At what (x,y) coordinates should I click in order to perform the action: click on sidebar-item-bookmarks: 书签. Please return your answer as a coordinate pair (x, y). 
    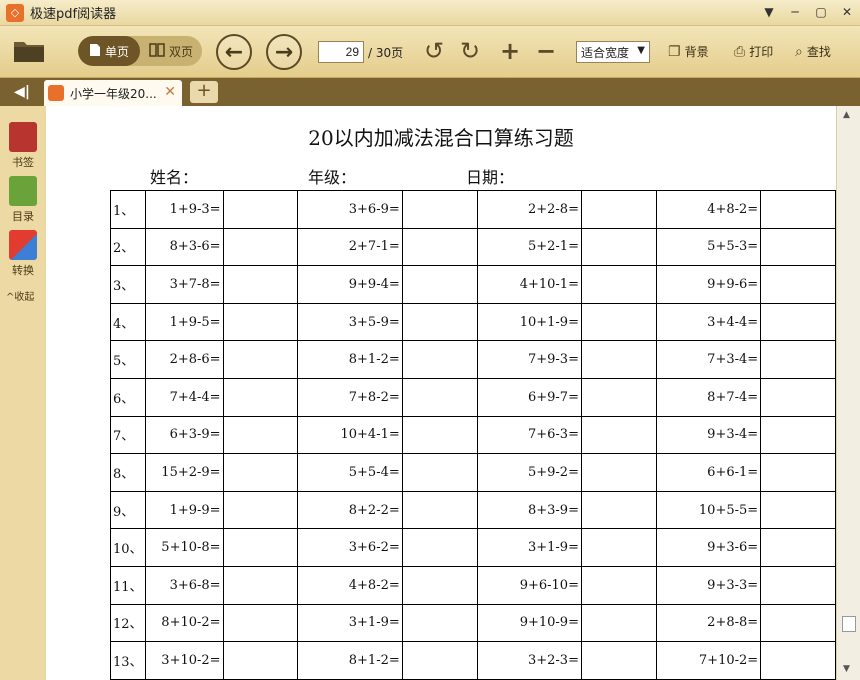
    Looking at the image, I should click on (23, 146).